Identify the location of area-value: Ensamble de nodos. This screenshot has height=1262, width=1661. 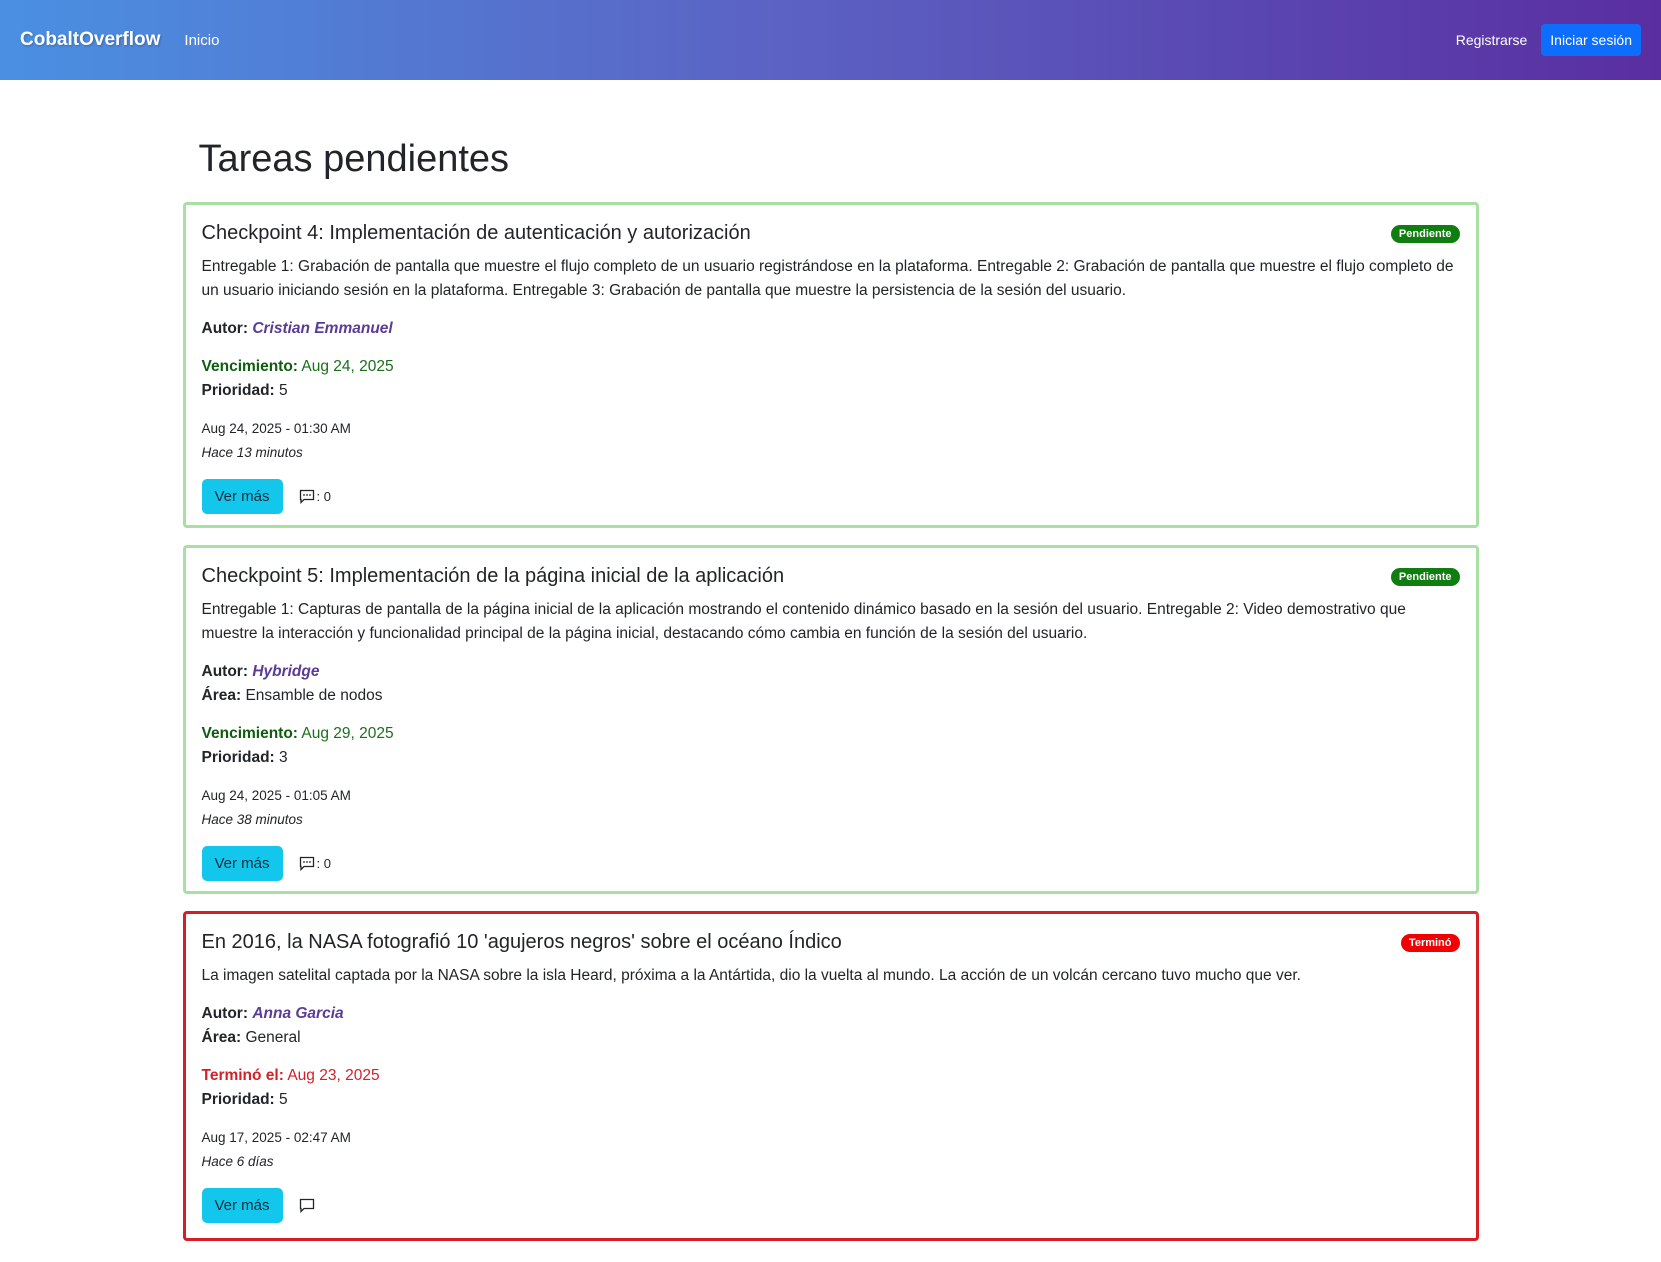
(314, 695).